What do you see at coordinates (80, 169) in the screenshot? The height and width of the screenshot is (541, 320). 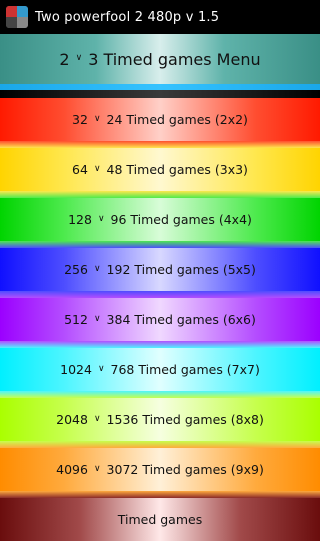 I see `menu-item-left: 64` at bounding box center [80, 169].